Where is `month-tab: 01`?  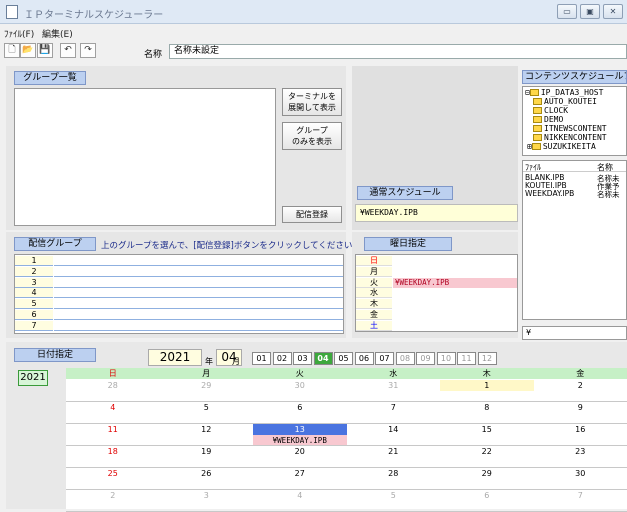
month-tab: 01 is located at coordinates (261, 358).